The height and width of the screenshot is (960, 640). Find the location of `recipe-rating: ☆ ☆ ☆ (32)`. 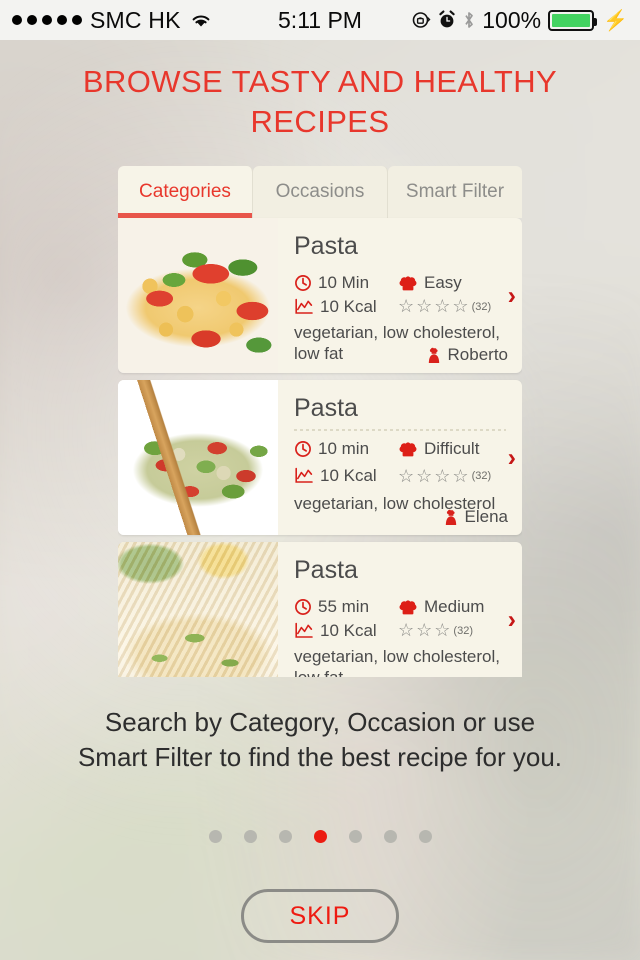

recipe-rating: ☆ ☆ ☆ (32) is located at coordinates (435, 630).